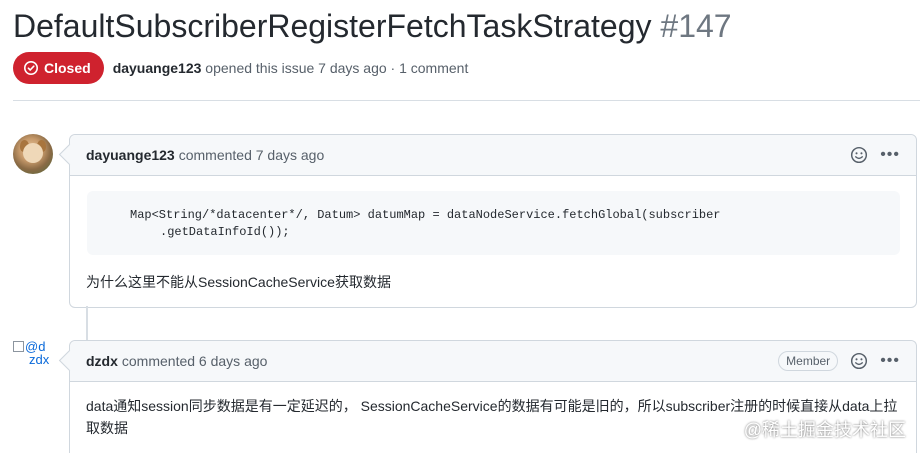 The height and width of the screenshot is (454, 920). What do you see at coordinates (252, 155) in the screenshot?
I see `comment-time: commented 7 days ago` at bounding box center [252, 155].